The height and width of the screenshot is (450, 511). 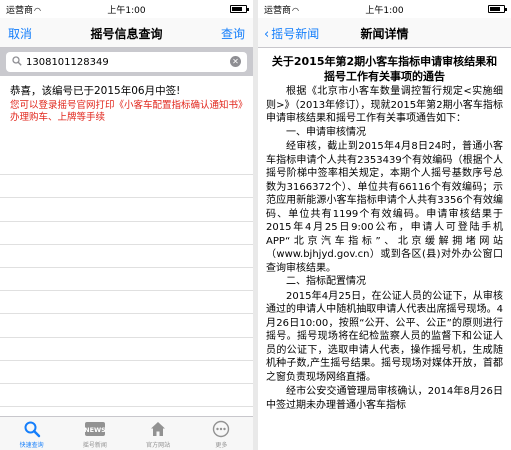 I want to click on result-tip: 您可以登录摇号官网打印《小客车配置指标确认通知书》办理购车、上牌等手续, so click(x=126, y=111).